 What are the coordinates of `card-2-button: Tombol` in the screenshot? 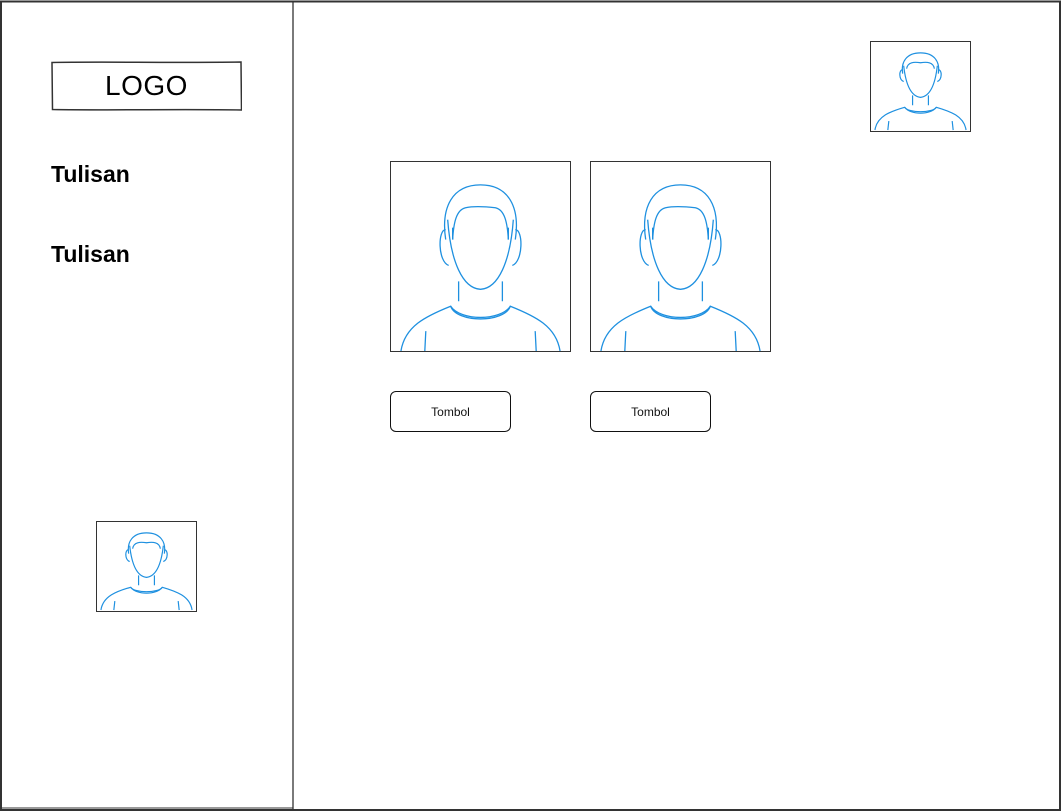 It's located at (650, 411).